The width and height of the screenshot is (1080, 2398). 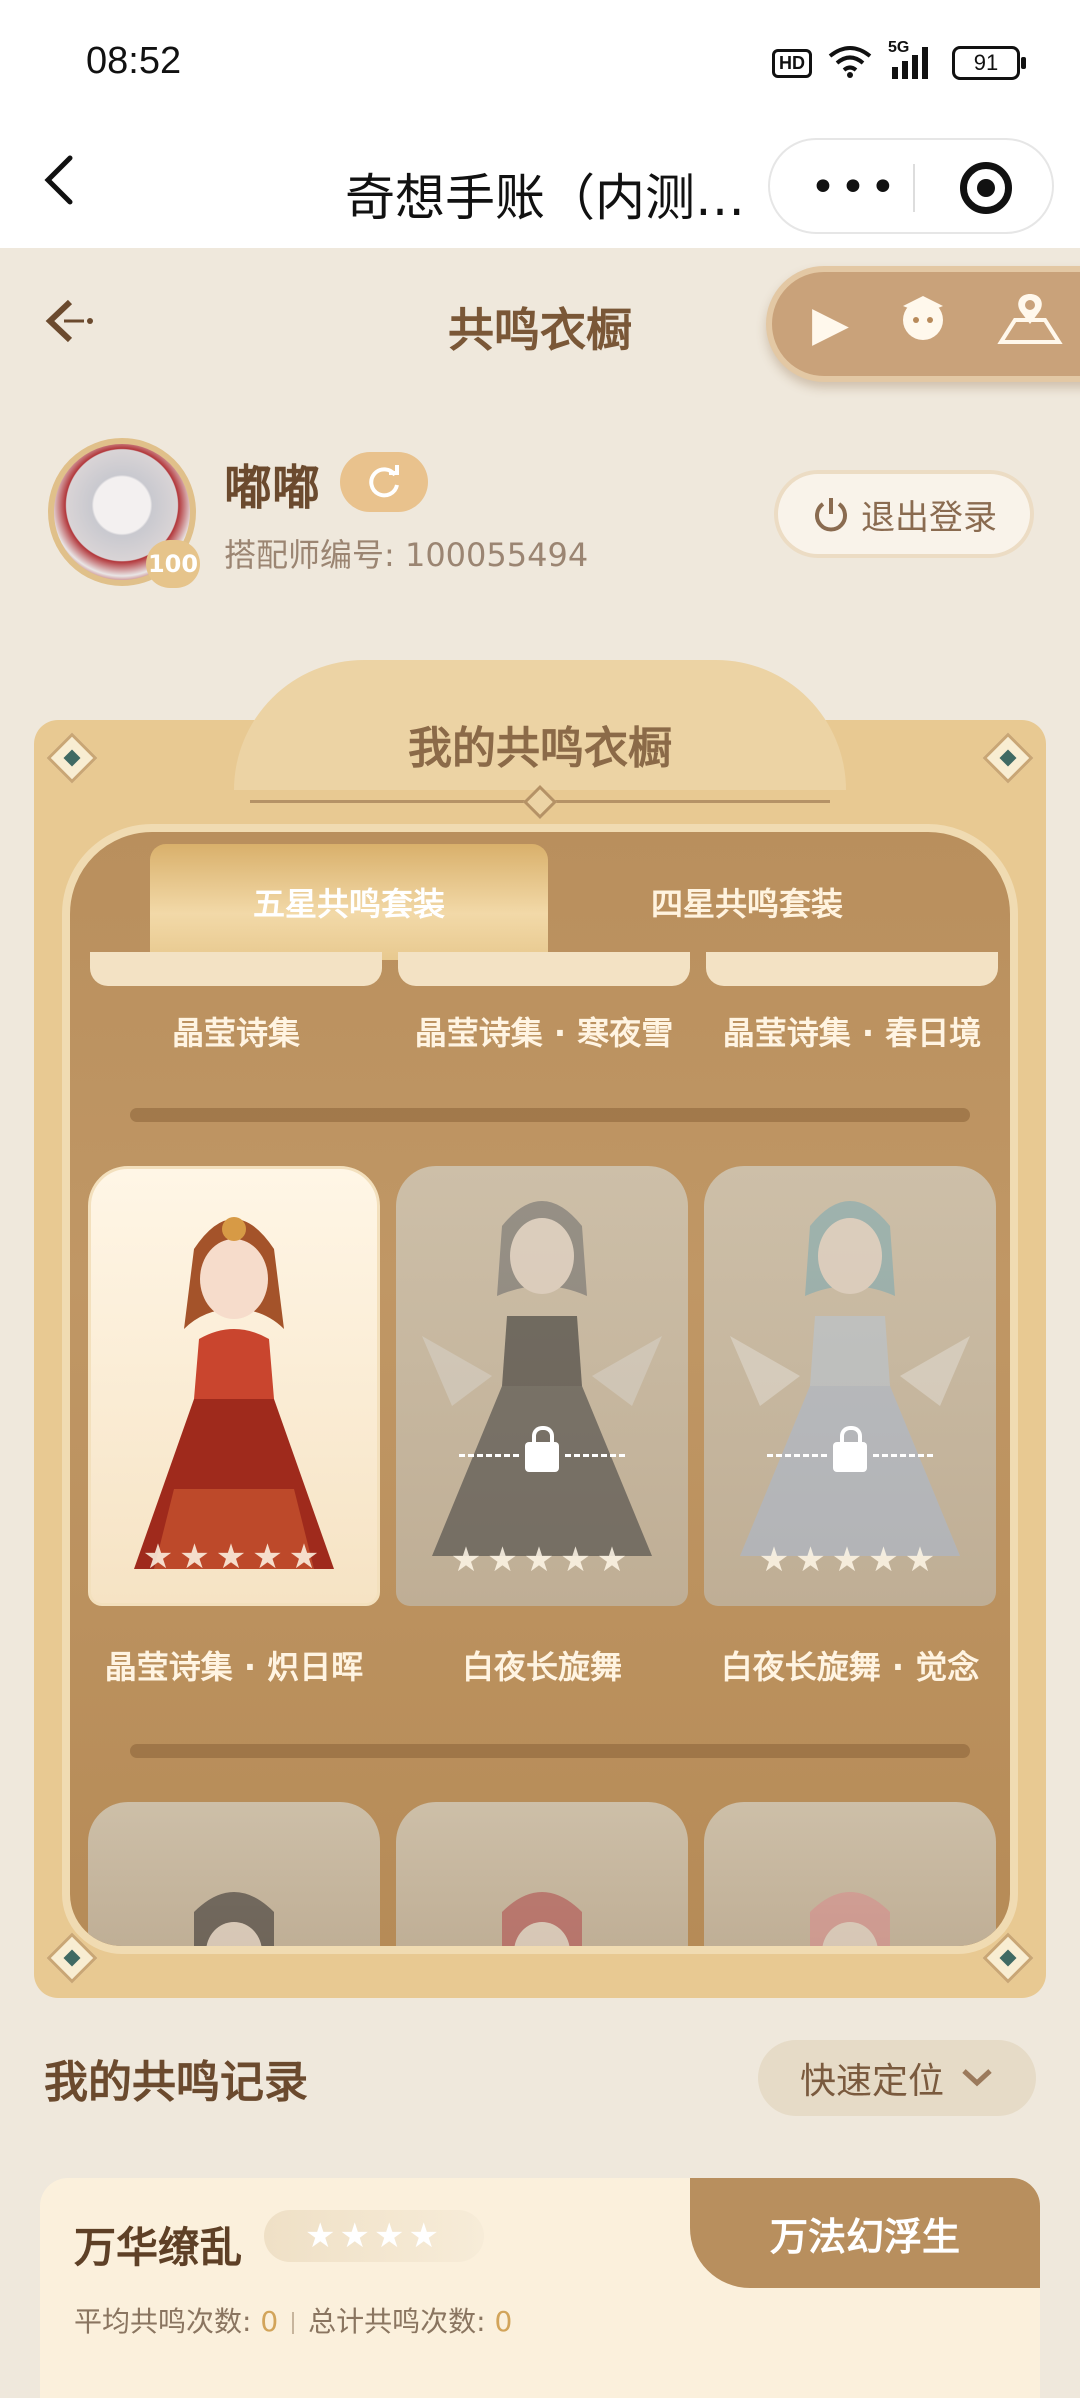 I want to click on wardrobe-title: 我的共鸣衣橱, so click(x=540, y=748).